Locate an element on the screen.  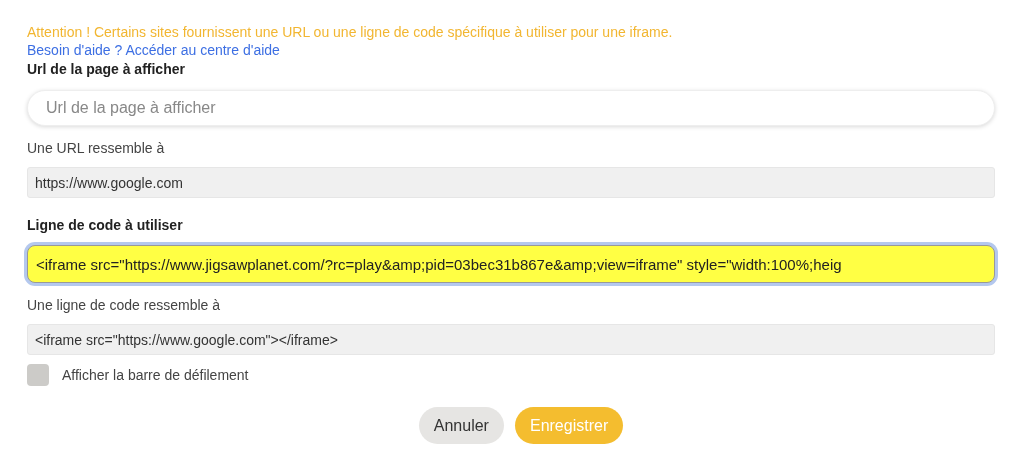
field-label: Une URL ressemble à is located at coordinates (96, 148).